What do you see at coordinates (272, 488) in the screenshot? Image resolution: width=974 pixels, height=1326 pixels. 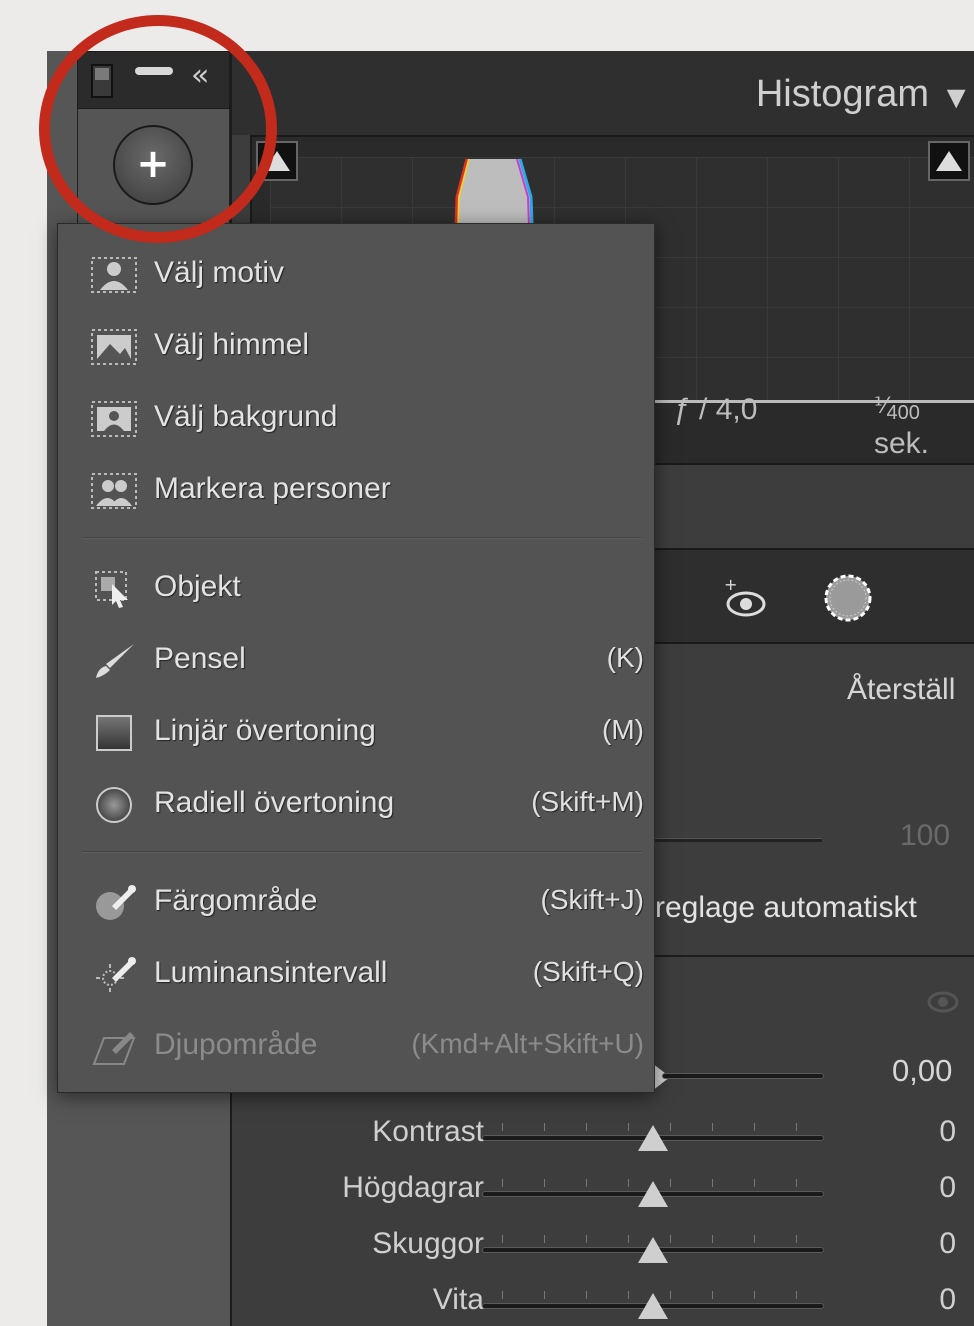 I see `menu-item-label: Markera personer` at bounding box center [272, 488].